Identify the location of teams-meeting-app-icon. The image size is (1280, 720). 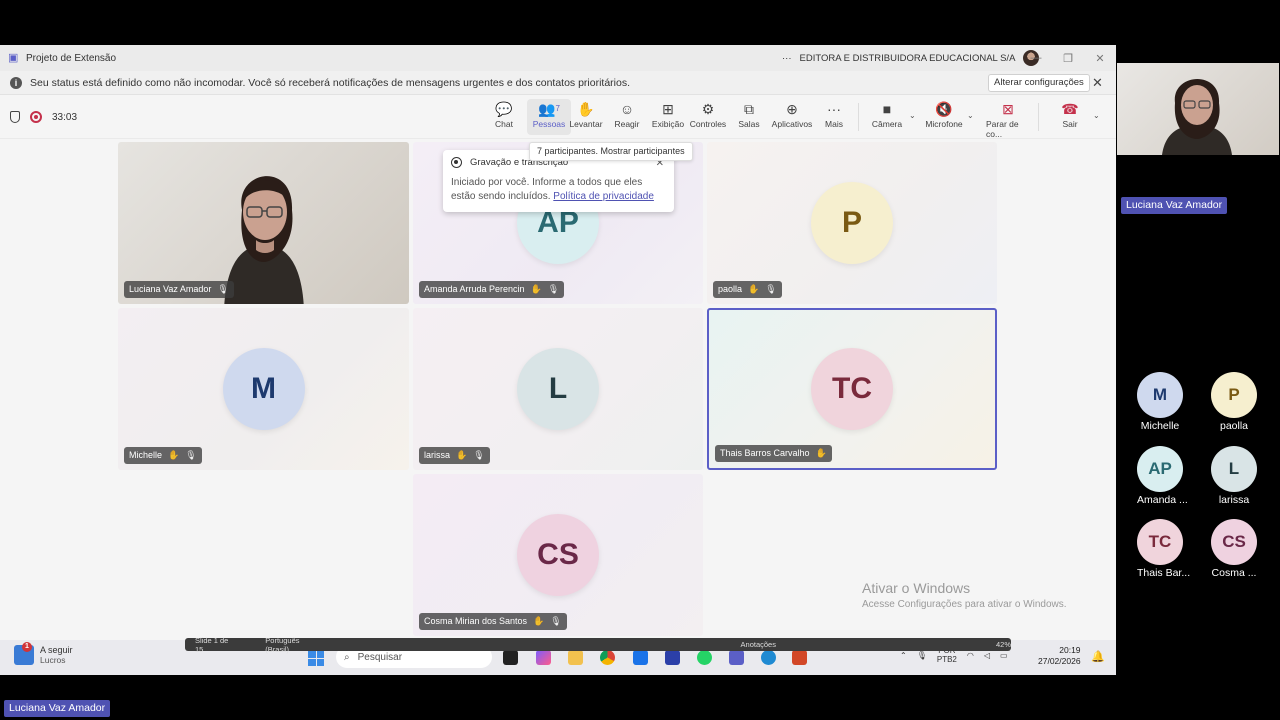
(736, 657).